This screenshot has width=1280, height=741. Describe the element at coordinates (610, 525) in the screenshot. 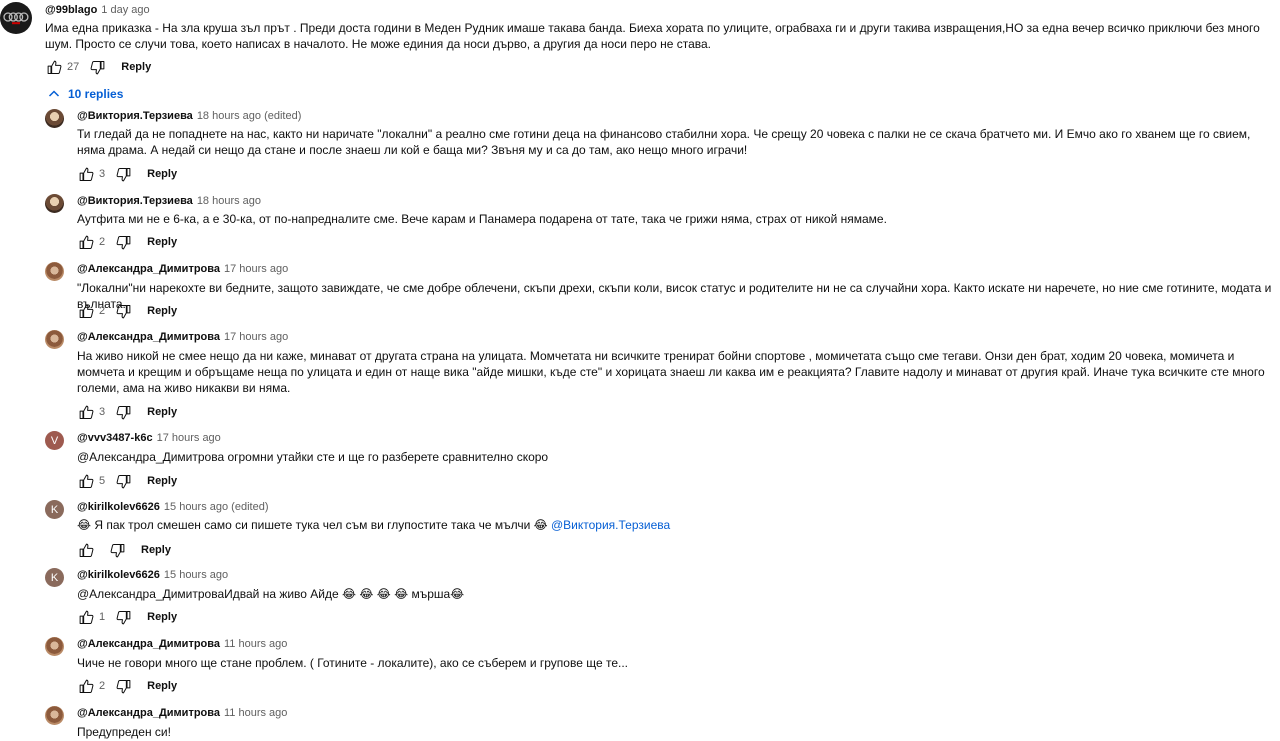

I see `mention-link: @Виктория.Терзиева` at that location.